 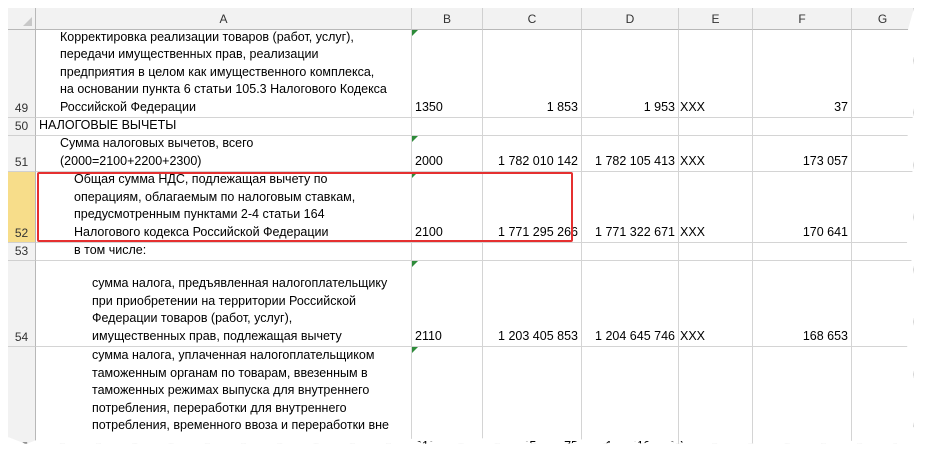 I want to click on row-header-50: 50, so click(x=22, y=127).